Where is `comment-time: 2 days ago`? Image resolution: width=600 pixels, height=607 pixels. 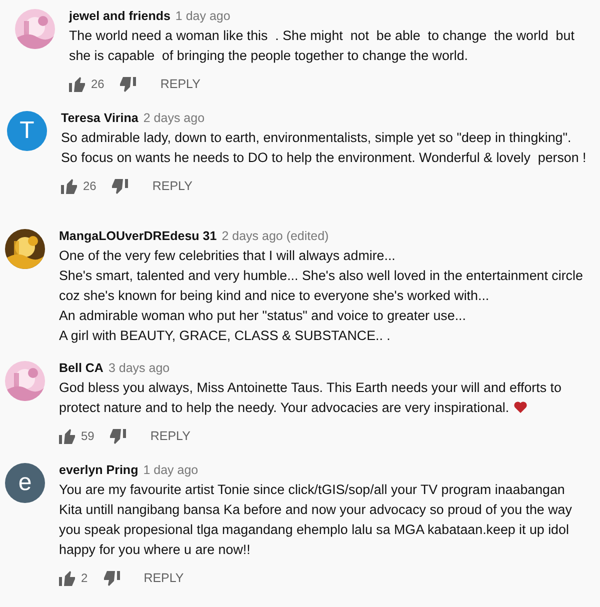 comment-time: 2 days ago is located at coordinates (174, 118).